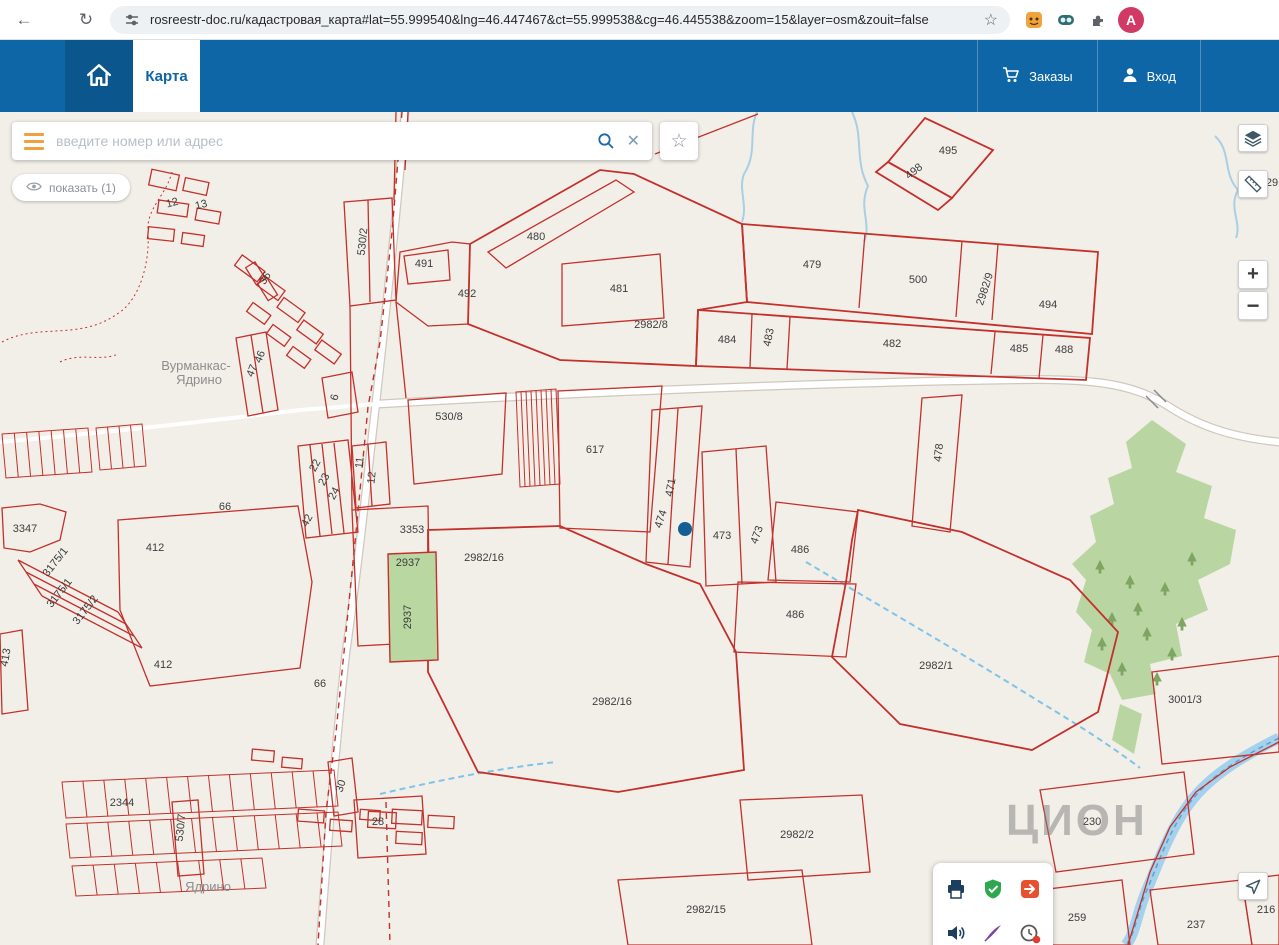  I want to click on show-results-label: показать (1), so click(82, 187).